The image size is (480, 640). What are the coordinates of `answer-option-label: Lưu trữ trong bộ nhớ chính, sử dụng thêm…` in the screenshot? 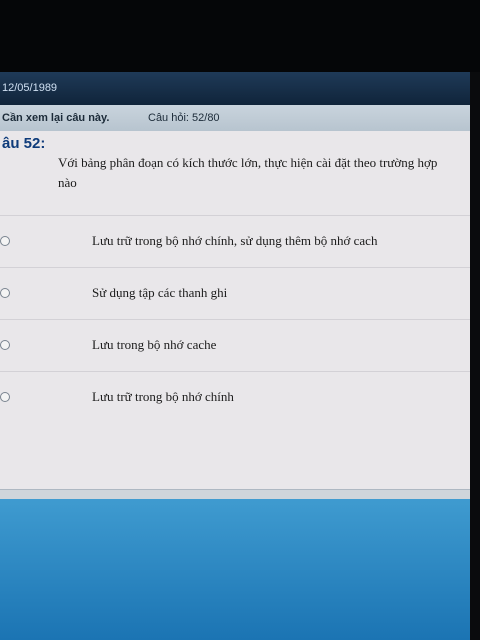 It's located at (235, 240).